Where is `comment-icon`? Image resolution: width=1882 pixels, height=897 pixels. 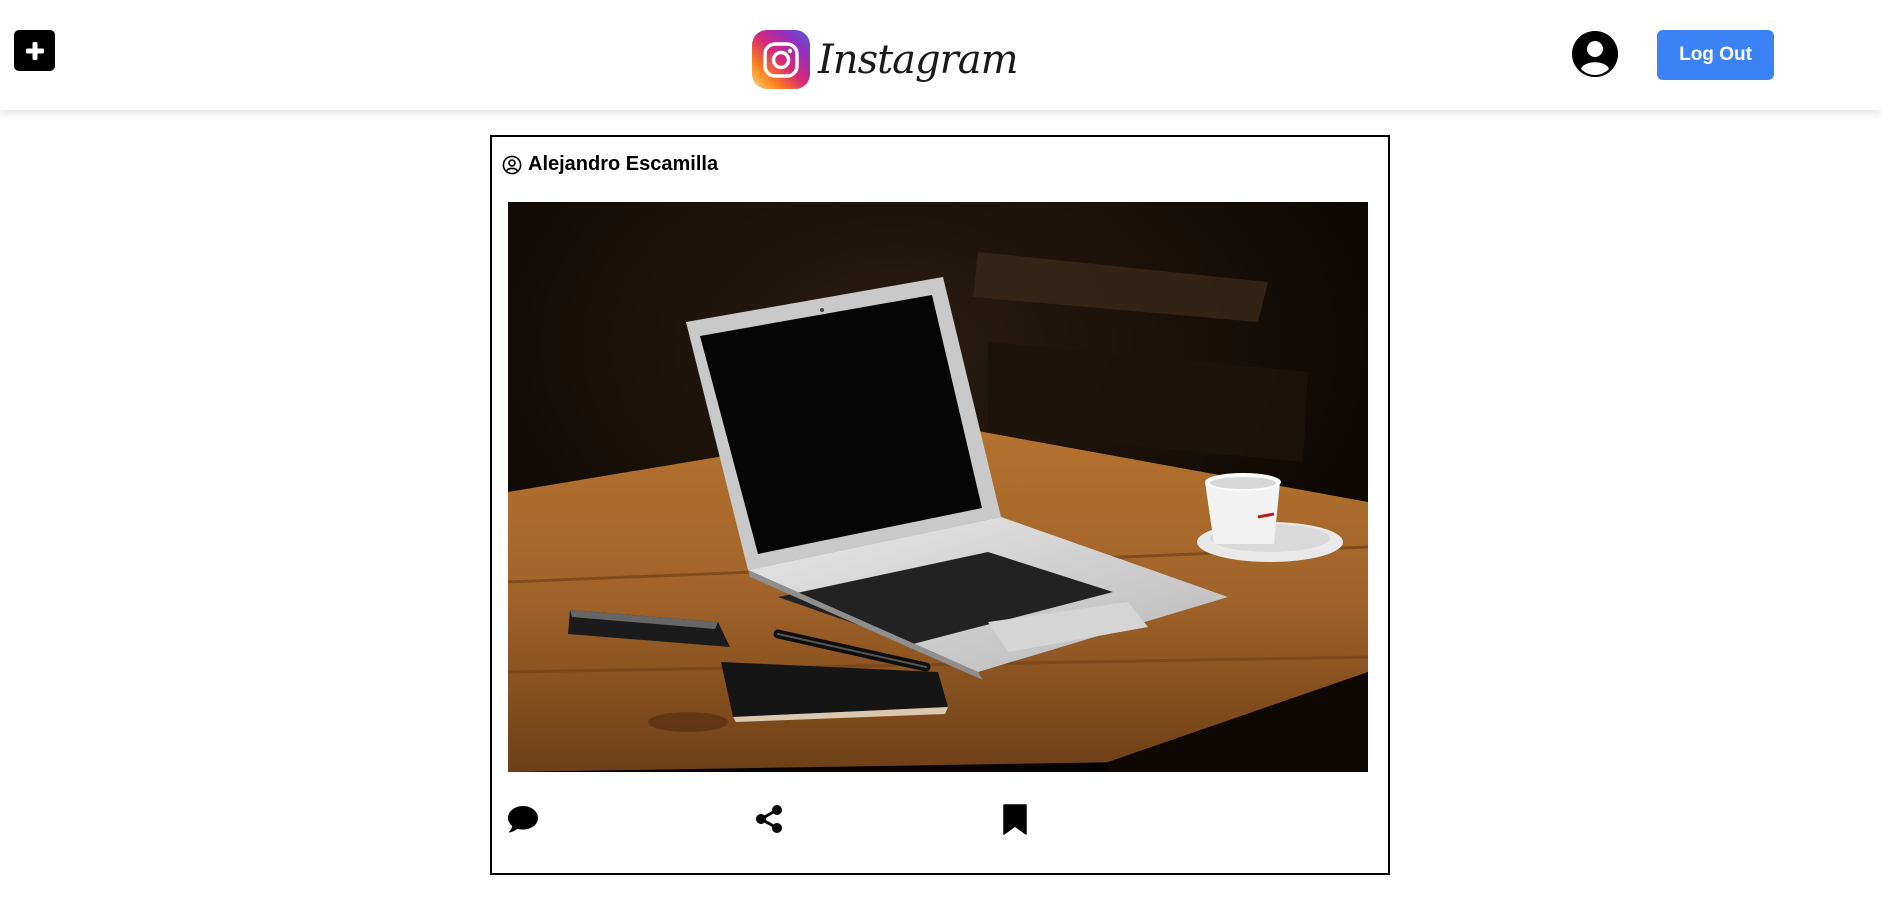
comment-icon is located at coordinates (523, 819).